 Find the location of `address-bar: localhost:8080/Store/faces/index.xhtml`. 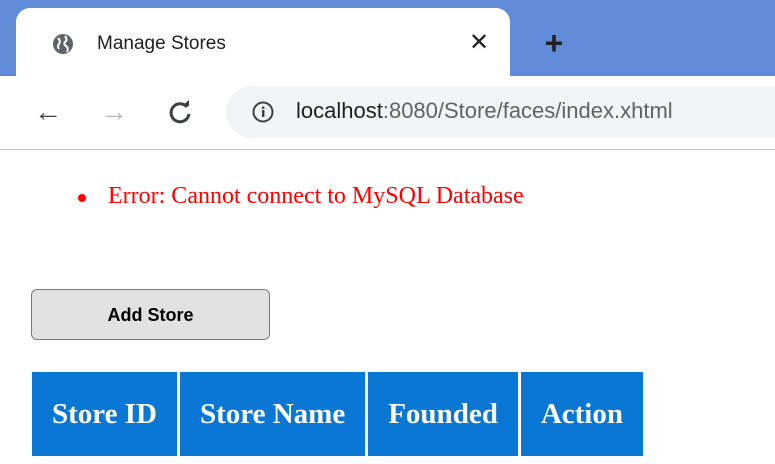

address-bar: localhost:8080/Store/faces/index.xhtml is located at coordinates (500, 112).